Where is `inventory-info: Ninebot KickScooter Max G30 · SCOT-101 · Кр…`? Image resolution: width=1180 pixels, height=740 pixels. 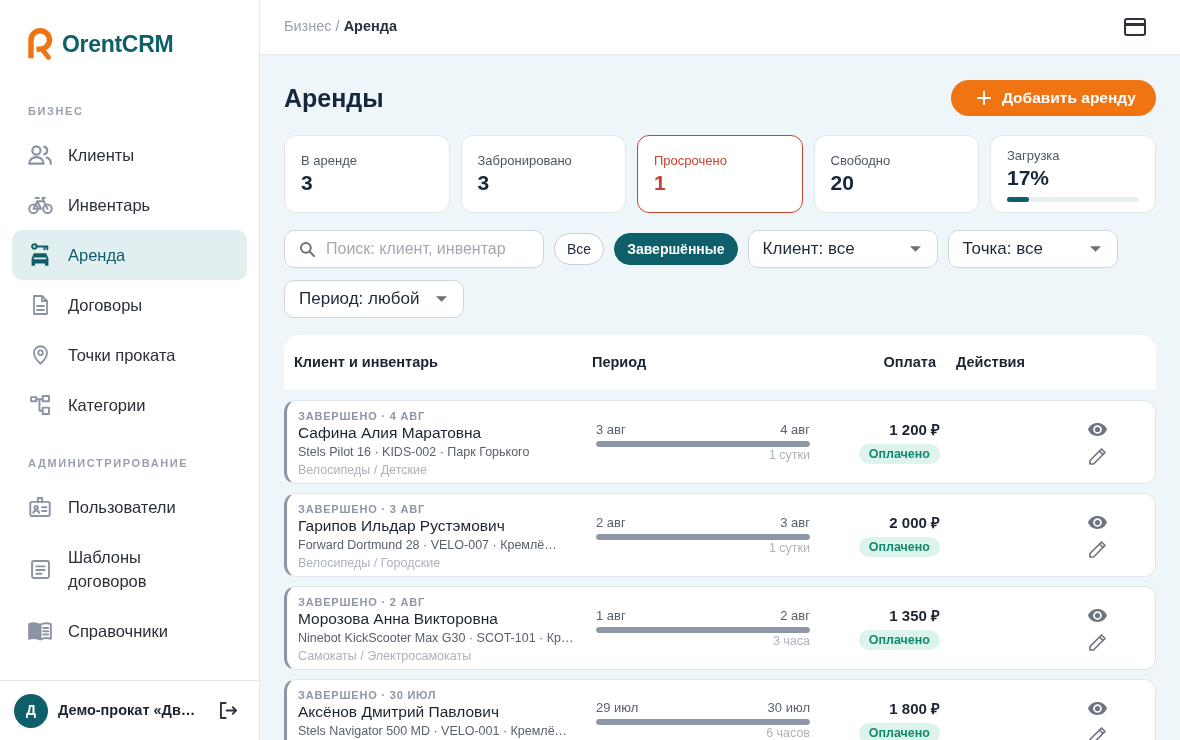 inventory-info: Ninebot KickScooter Max G30 · SCOT-101 · Кр… is located at coordinates (436, 638).